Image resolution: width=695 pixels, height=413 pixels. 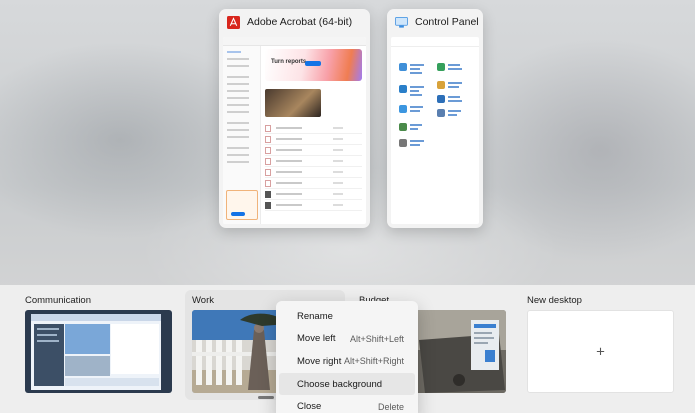 I want to click on shortcut-label: Delete, so click(x=390, y=406).